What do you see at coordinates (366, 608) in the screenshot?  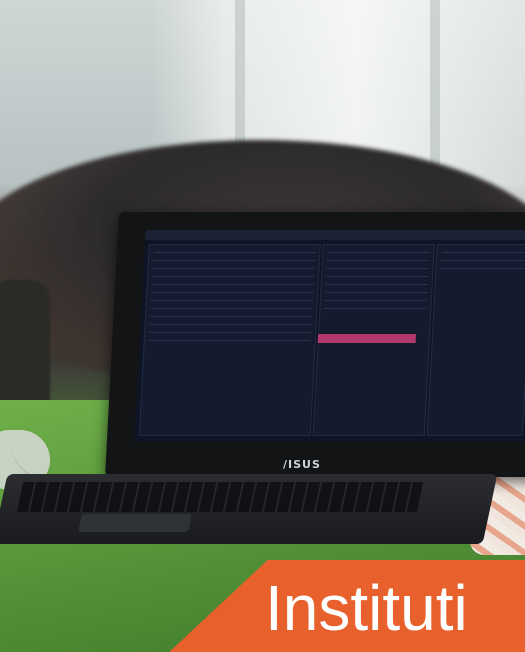 I see `banner-title: Instituti` at bounding box center [366, 608].